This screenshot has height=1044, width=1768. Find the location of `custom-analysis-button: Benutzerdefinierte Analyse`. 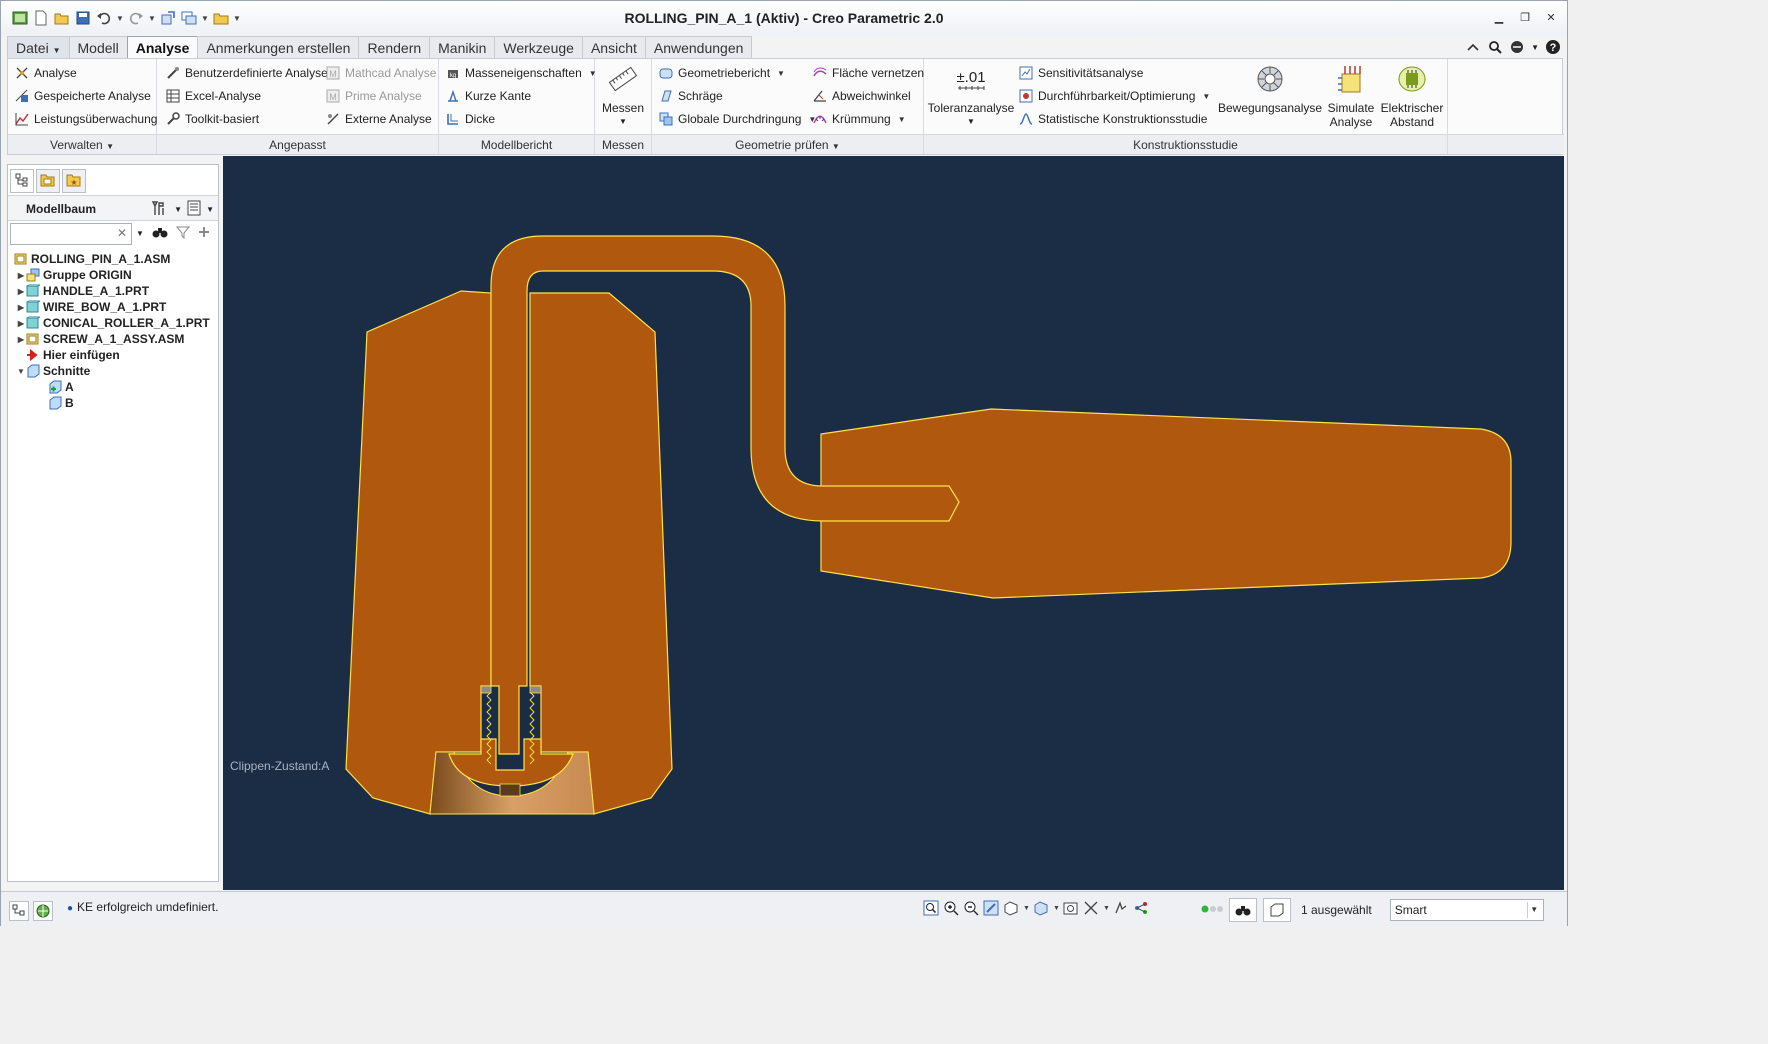

custom-analysis-button: Benutzerdefinierte Analyse is located at coordinates (246, 73).